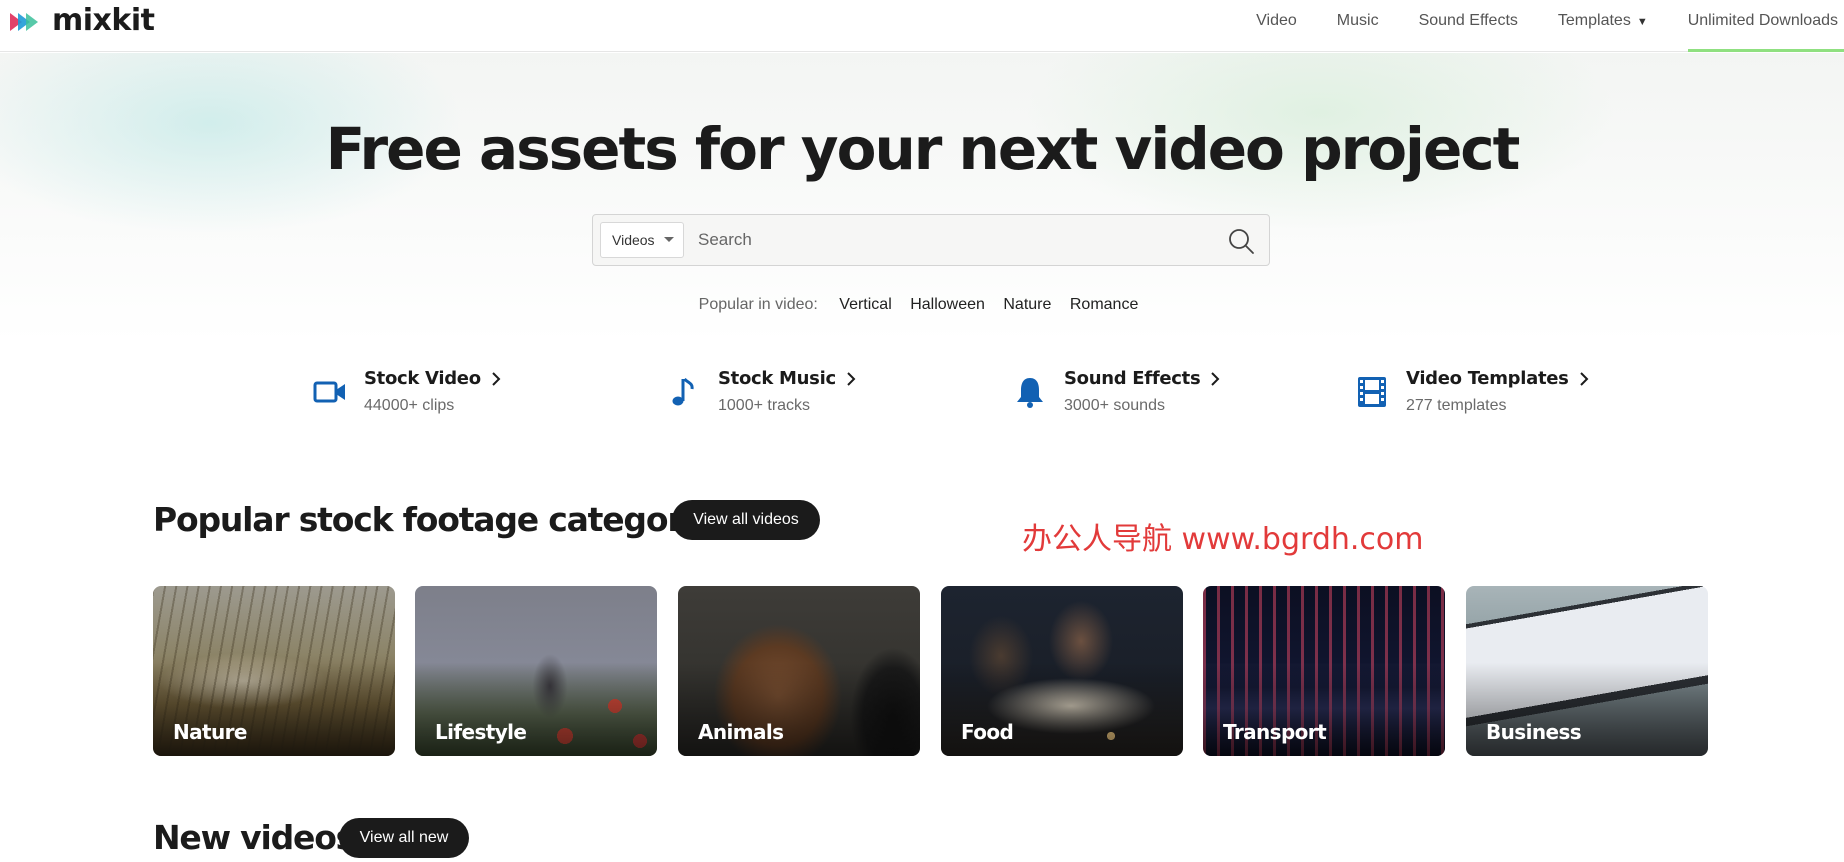  I want to click on asset-stock-music-count: 1000+ tracks, so click(764, 405).